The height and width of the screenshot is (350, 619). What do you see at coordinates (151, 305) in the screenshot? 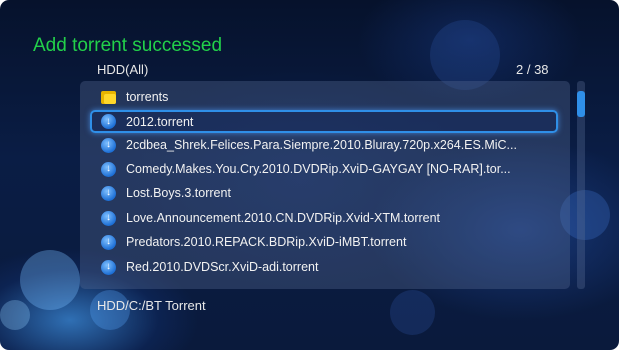
I see `current-path: HDD/C:/BT Torrent` at bounding box center [151, 305].